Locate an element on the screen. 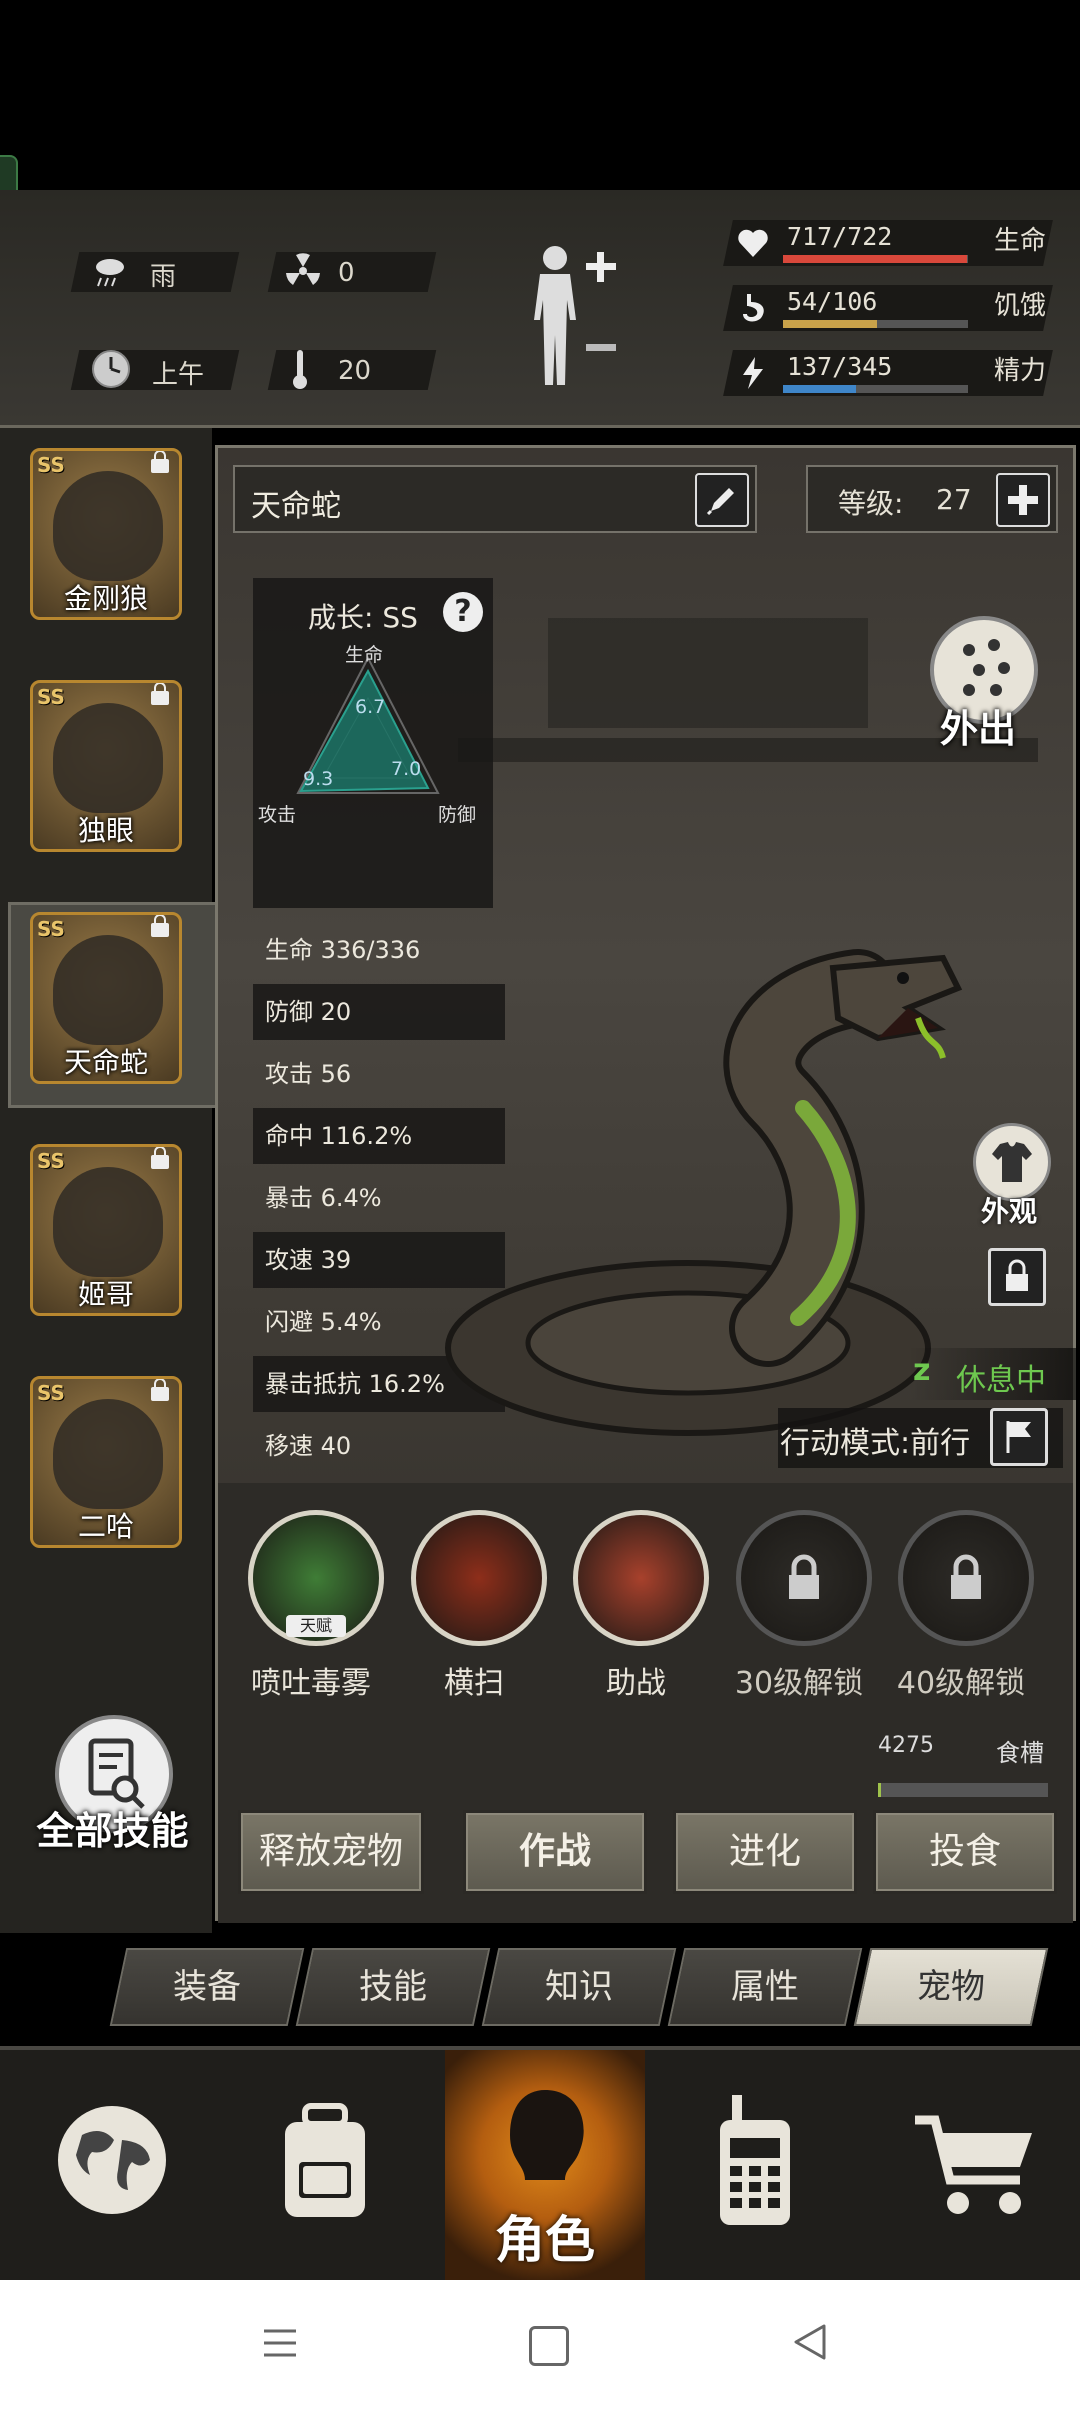  radiation-icon is located at coordinates (303, 271).